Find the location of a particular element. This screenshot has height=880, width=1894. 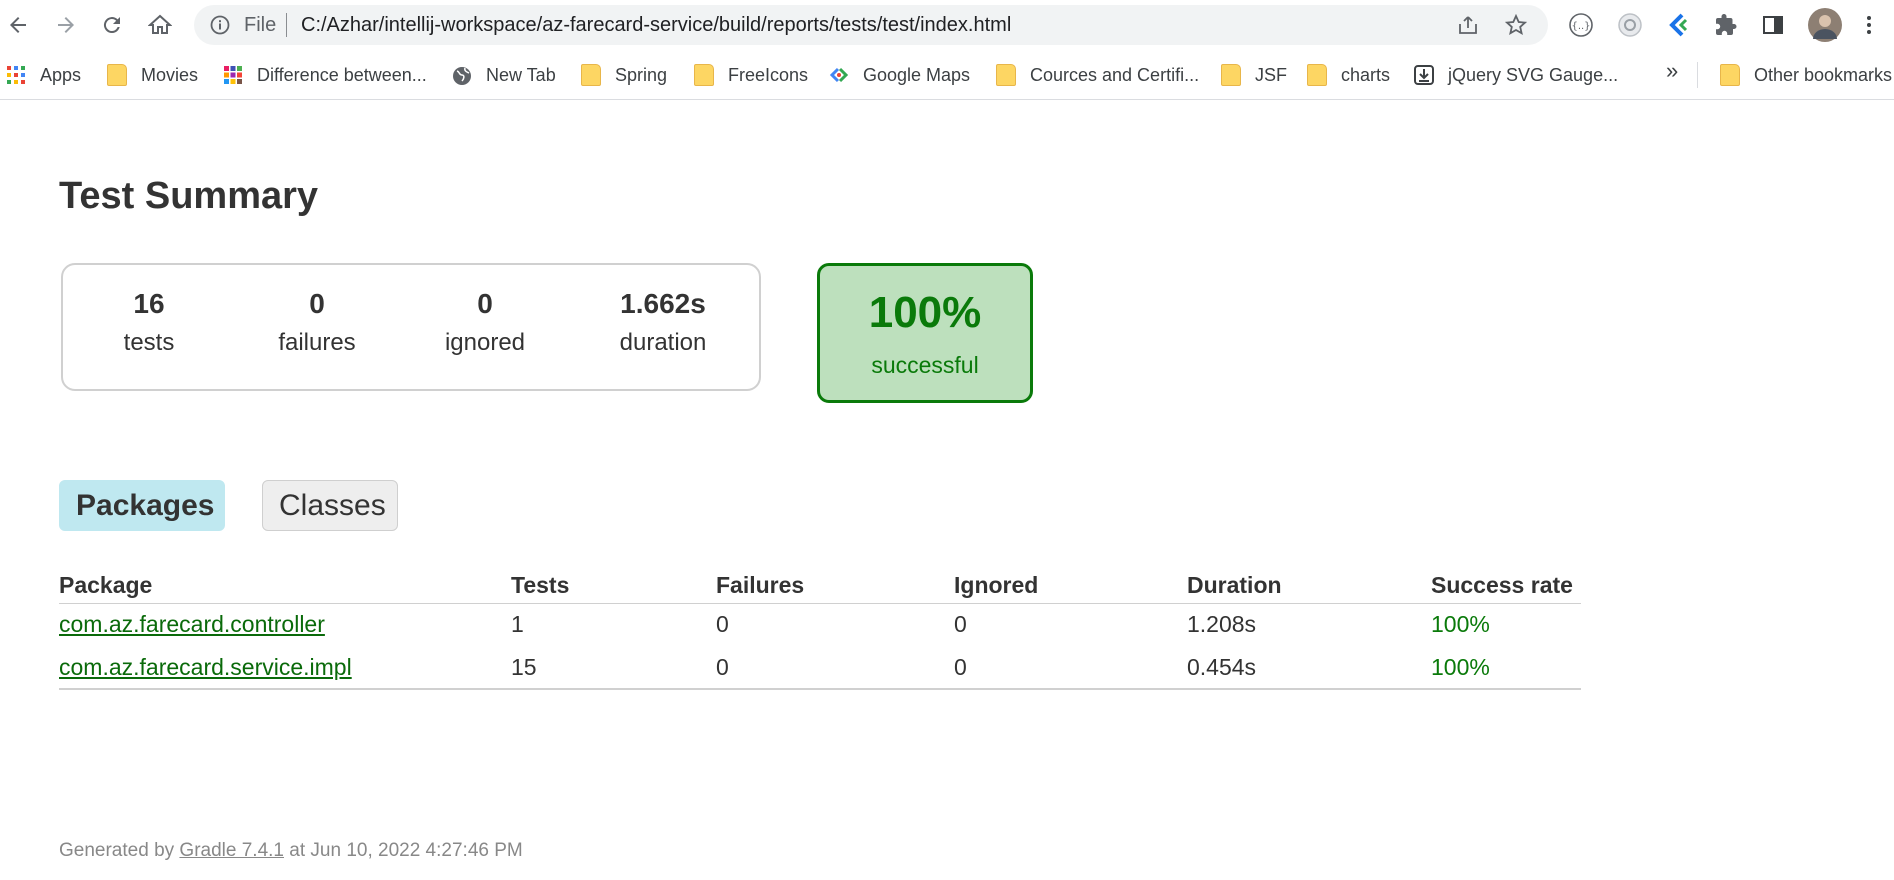

bookmark-label: FreeIcons is located at coordinates (768, 74).